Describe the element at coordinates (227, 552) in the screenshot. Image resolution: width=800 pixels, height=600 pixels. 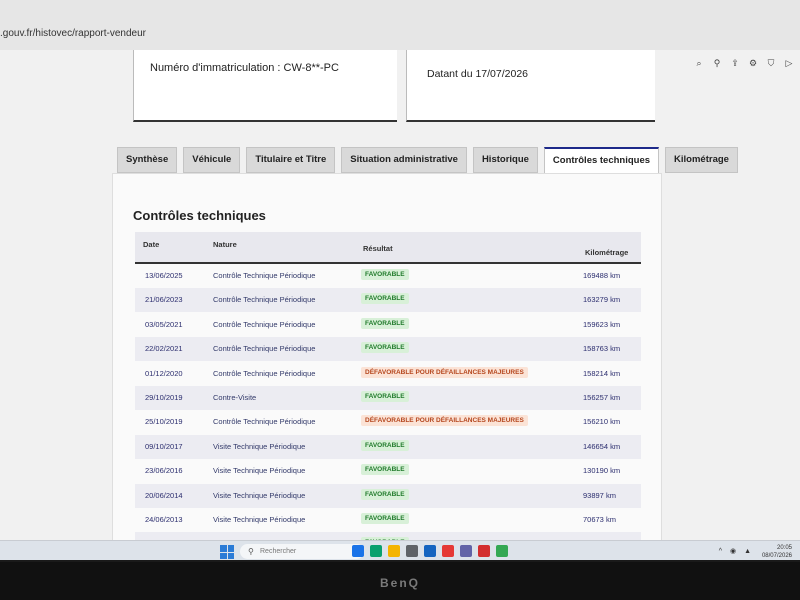
I see `start-button` at that location.